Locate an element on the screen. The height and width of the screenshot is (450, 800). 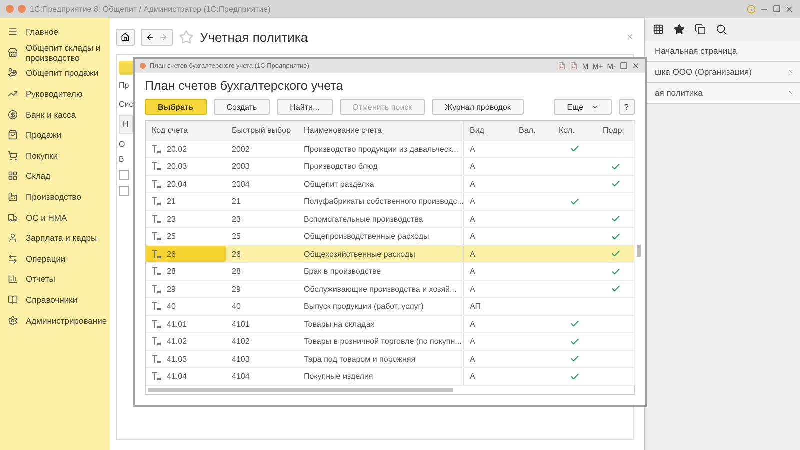
open-window-item: ая политика is located at coordinates (722, 93).